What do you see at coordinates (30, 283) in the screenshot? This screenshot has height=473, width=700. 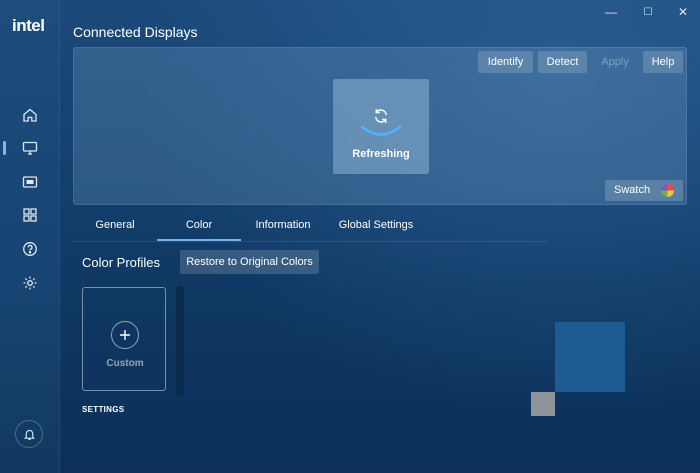 I see `gear-icon` at bounding box center [30, 283].